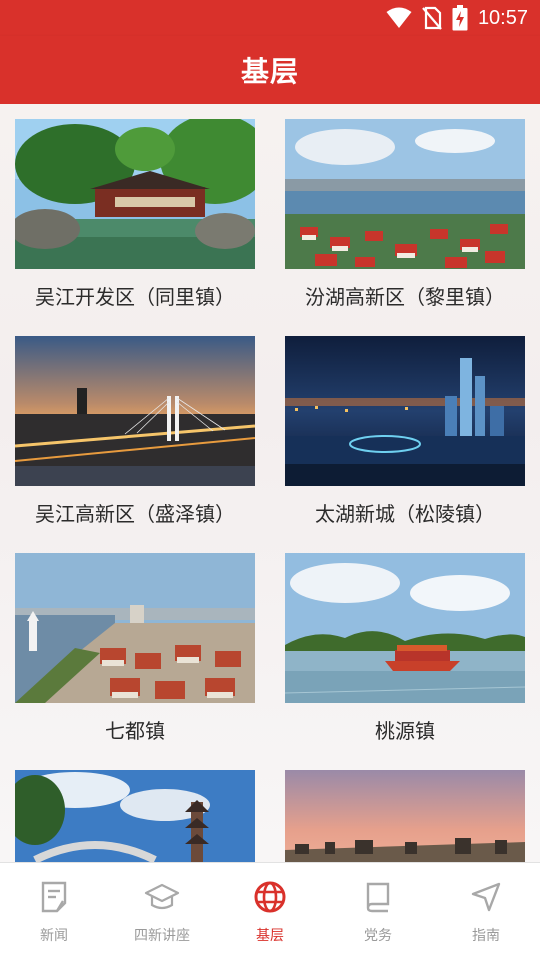 The image size is (540, 960). What do you see at coordinates (135, 731) in the screenshot?
I see `town-label: 七都镇` at bounding box center [135, 731].